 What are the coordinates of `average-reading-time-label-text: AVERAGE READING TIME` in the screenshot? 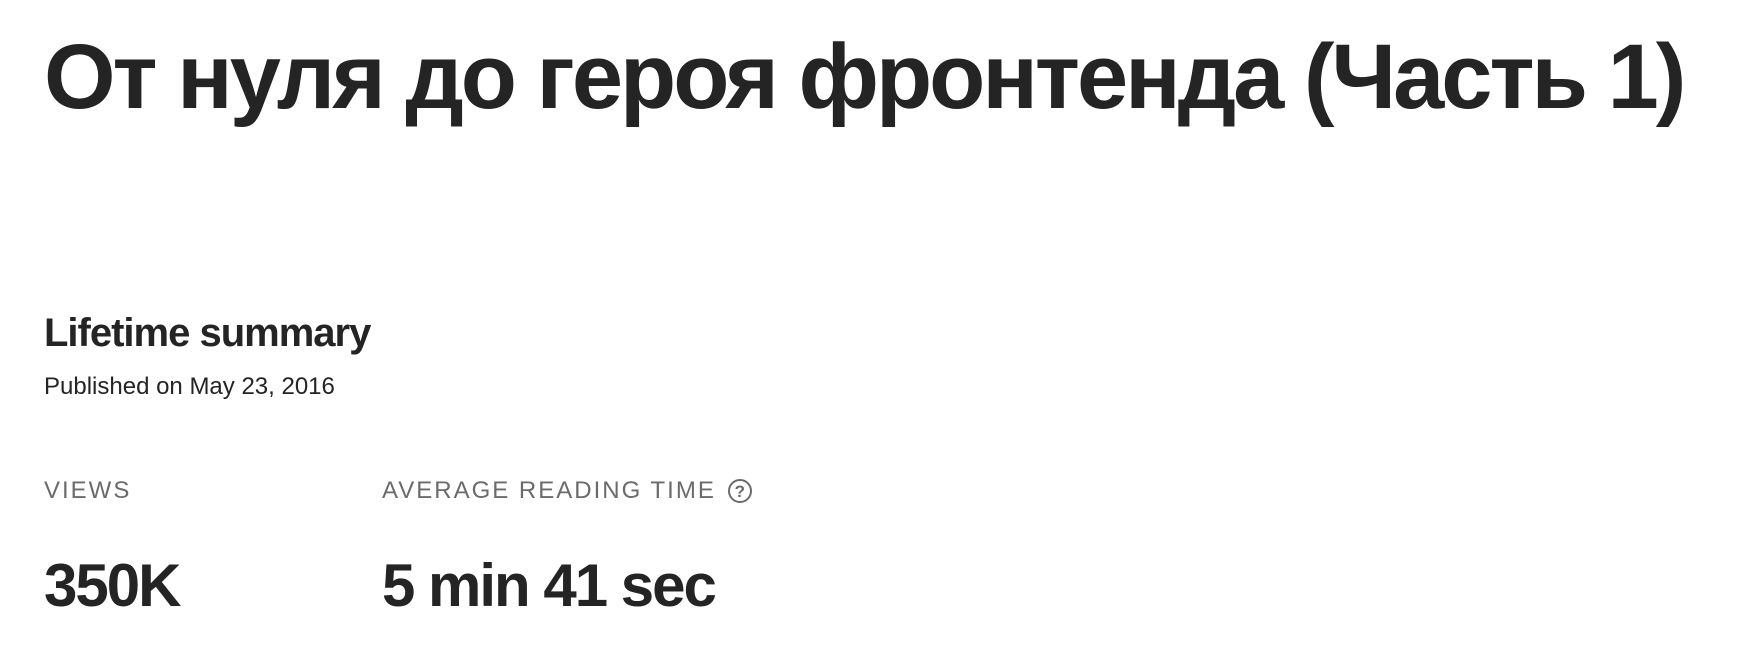 It's located at (549, 490).